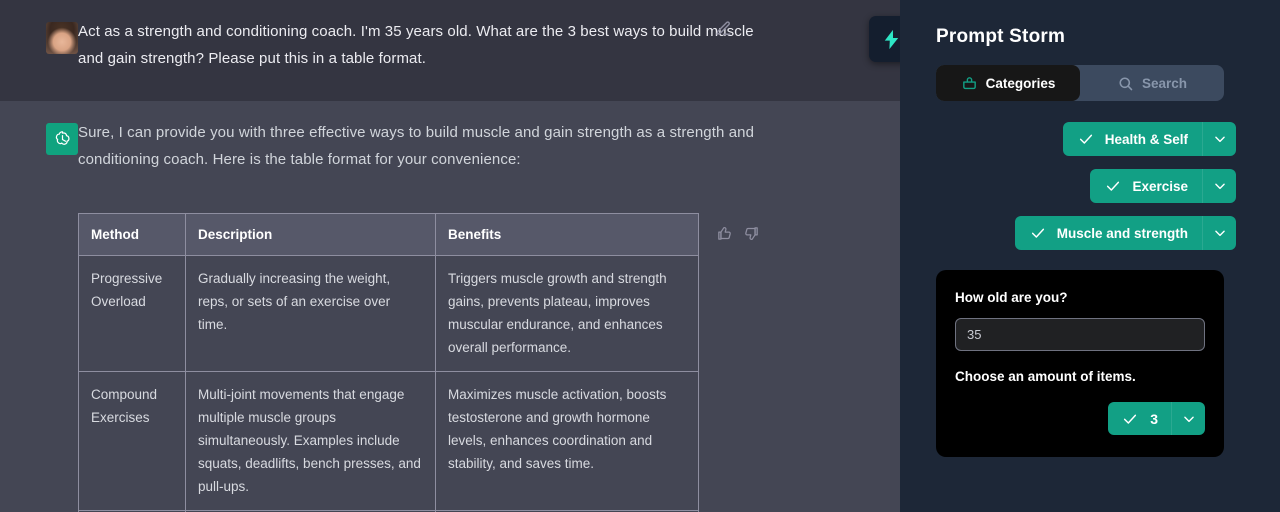 This screenshot has width=1280, height=512. Describe the element at coordinates (1001, 36) in the screenshot. I see `page-title: Prompt Storm` at that location.